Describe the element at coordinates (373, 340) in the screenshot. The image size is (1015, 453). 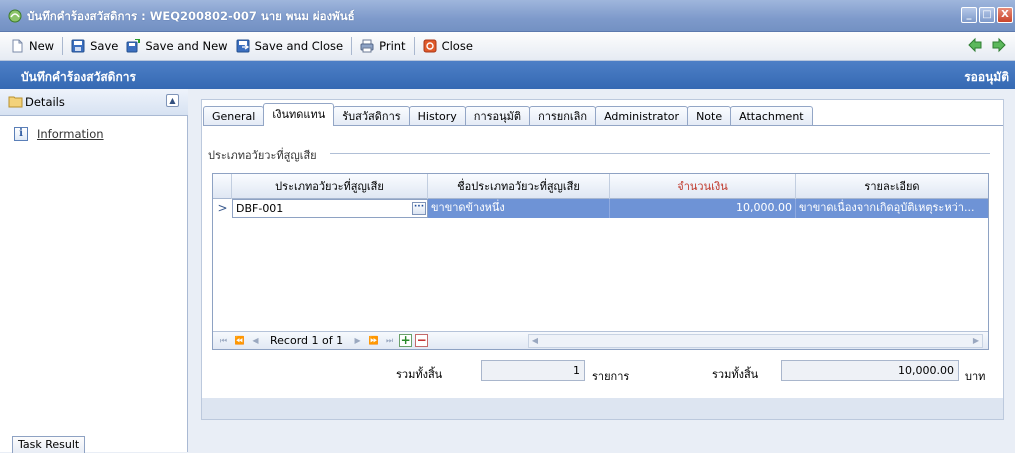
I see `next-page-icon: ⏩` at that location.